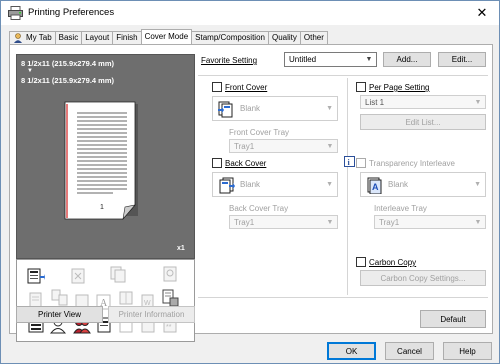 The height and width of the screenshot is (364, 500). Describe the element at coordinates (36, 276) in the screenshot. I see `cover-mode-icon` at that location.